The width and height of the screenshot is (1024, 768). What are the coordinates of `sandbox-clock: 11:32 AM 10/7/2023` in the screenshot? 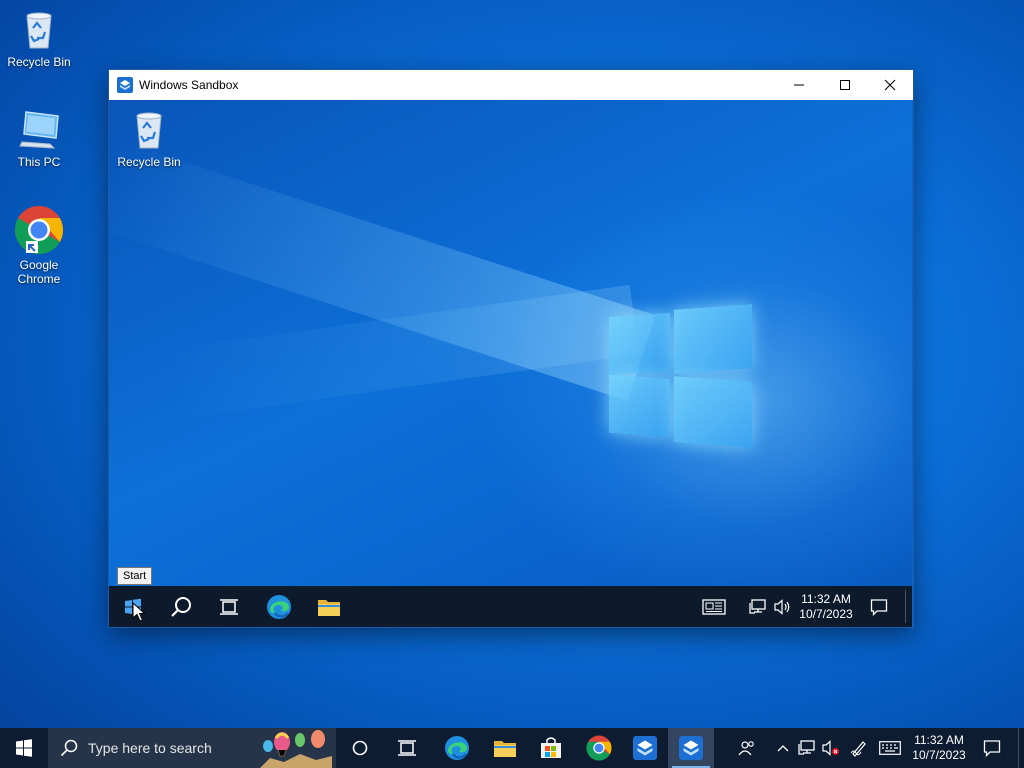 It's located at (826, 606).